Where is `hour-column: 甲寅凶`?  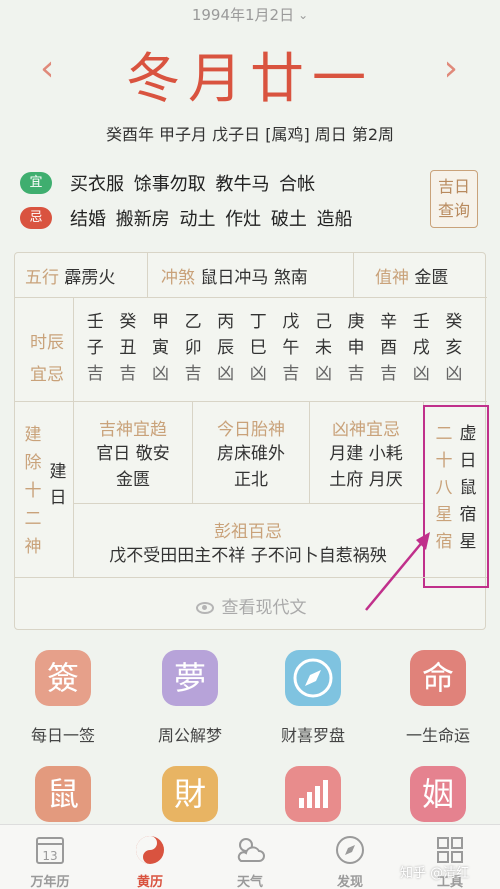
hour-column: 甲寅凶 is located at coordinates (160, 348).